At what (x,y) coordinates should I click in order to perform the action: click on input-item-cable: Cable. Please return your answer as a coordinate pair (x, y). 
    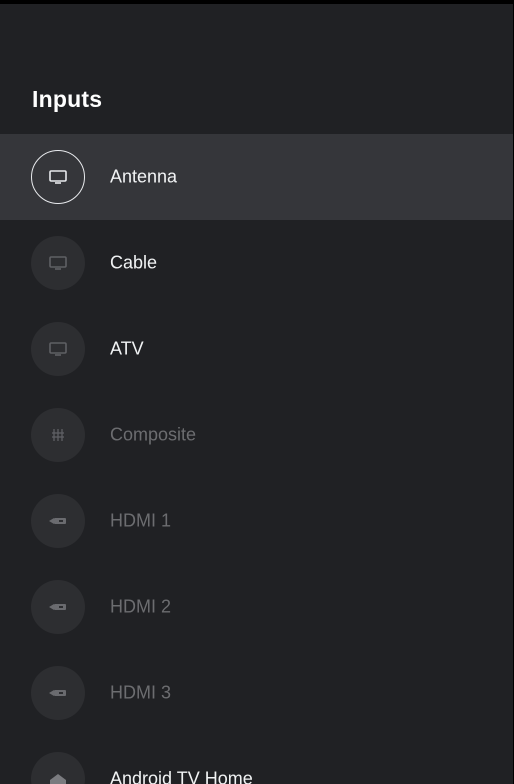
    Looking at the image, I should click on (256, 263).